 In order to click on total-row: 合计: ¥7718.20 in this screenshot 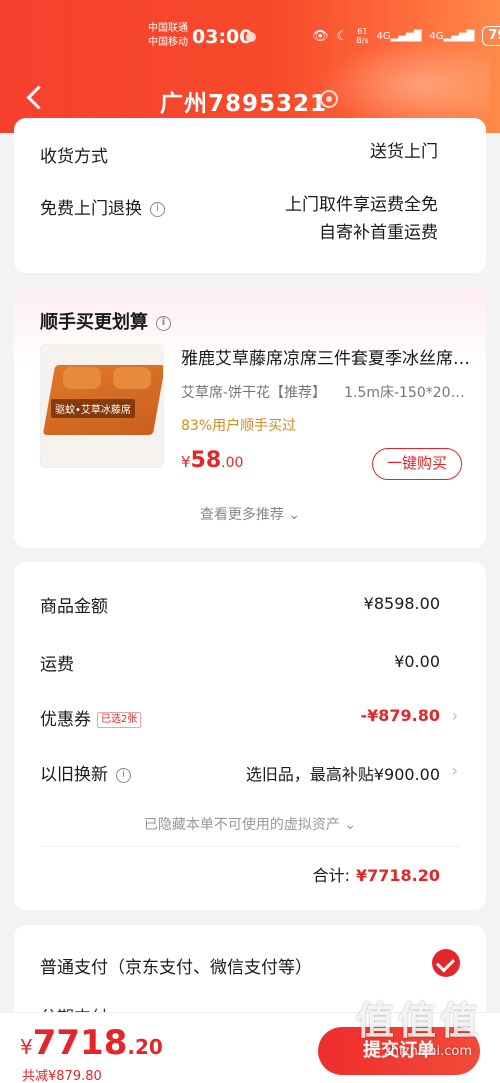, I will do `click(376, 874)`.